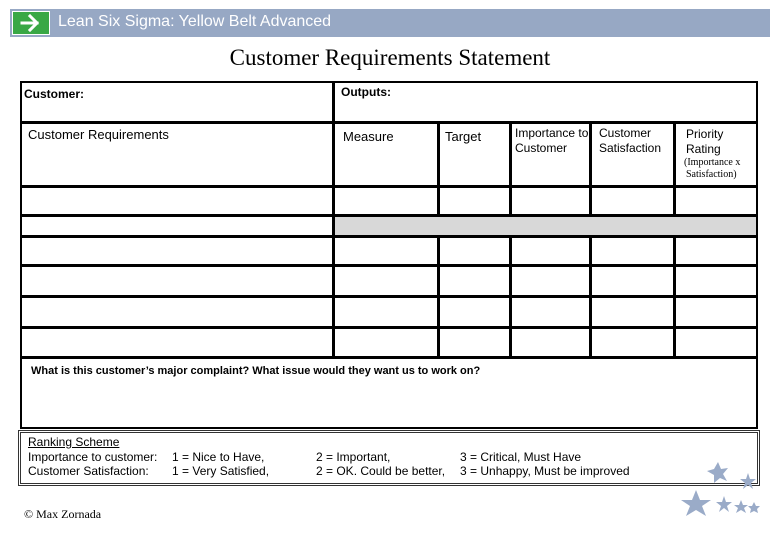 This screenshot has height=540, width=780. I want to click on column-priority-line1: Priority, so click(705, 134).